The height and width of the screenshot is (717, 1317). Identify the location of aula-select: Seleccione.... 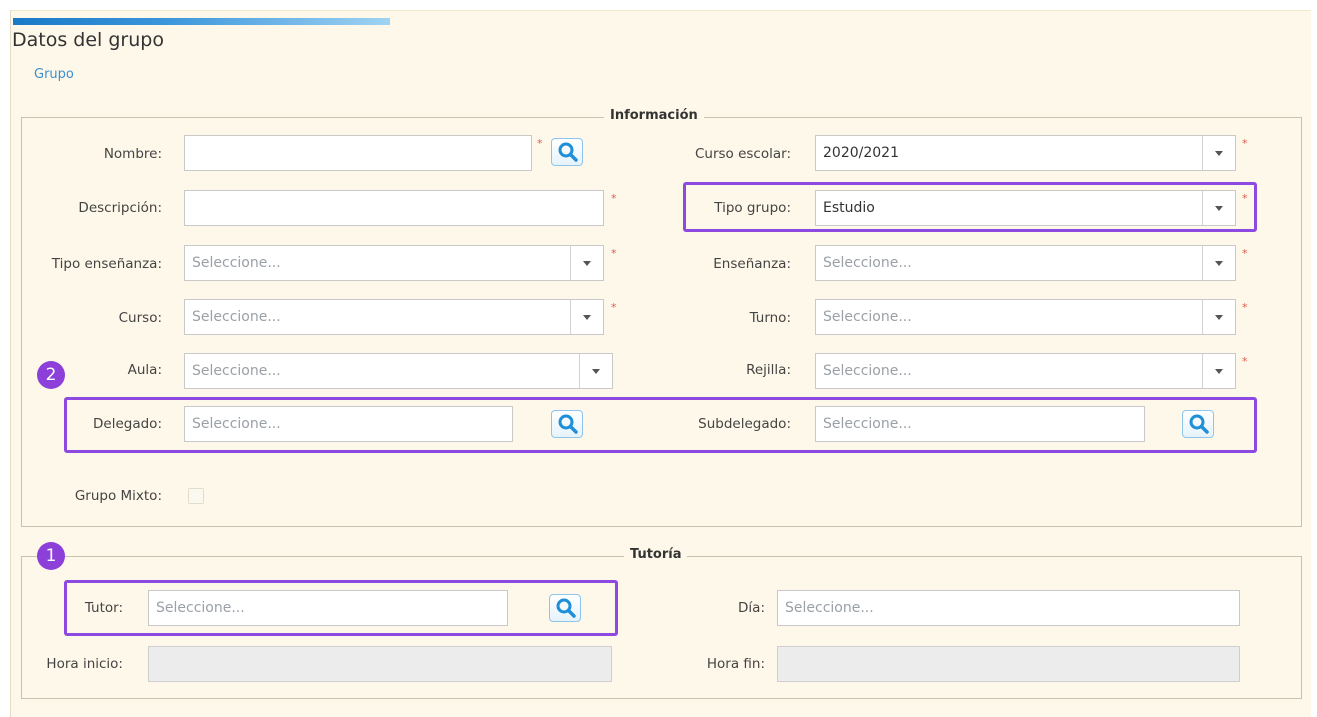
(398, 371).